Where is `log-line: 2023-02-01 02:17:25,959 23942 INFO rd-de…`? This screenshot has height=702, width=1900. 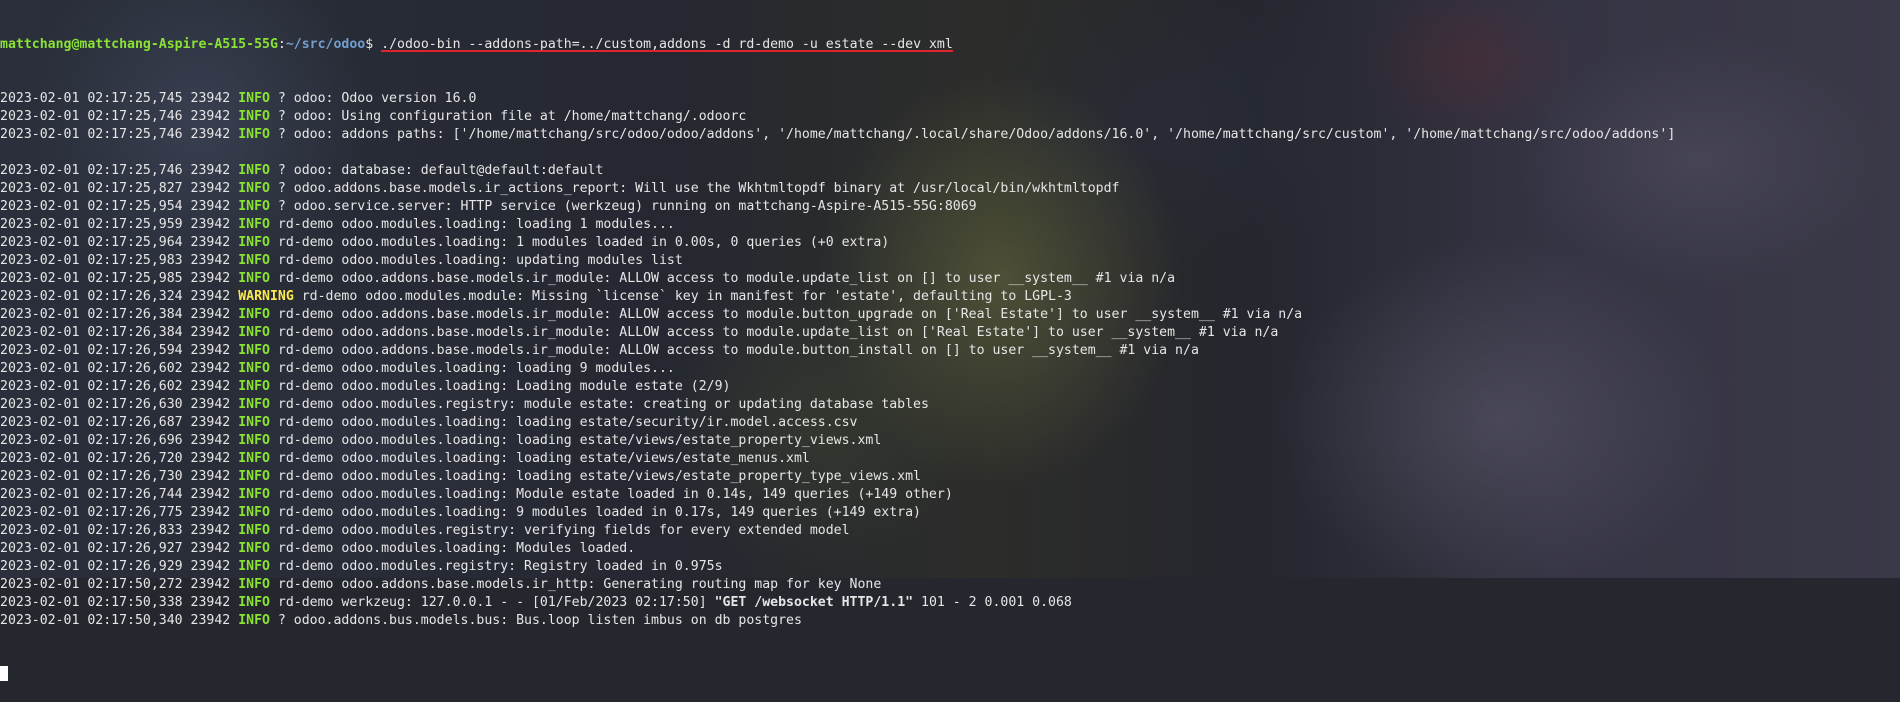 log-line: 2023-02-01 02:17:25,959 23942 INFO rd-de… is located at coordinates (950, 225).